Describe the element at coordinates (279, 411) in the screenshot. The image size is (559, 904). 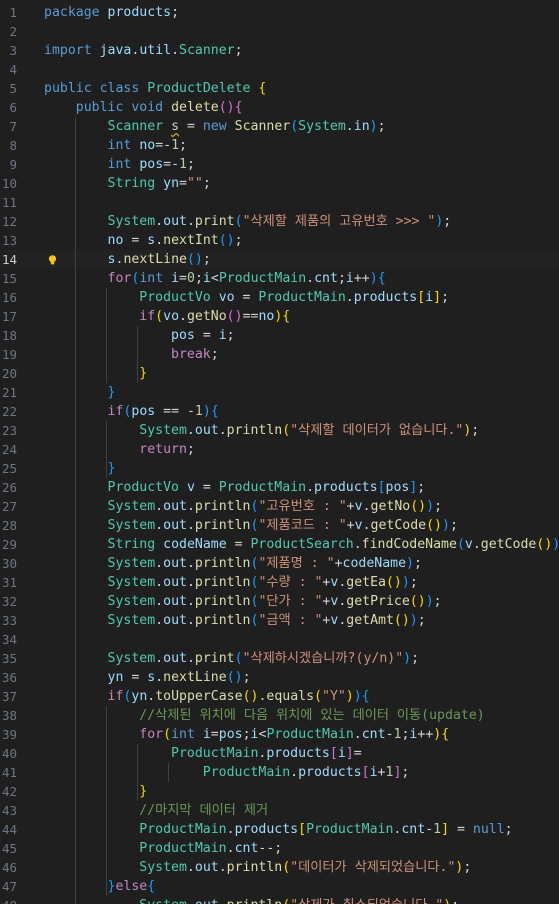
I see `code-line: 22 if(pos == -1){` at that location.